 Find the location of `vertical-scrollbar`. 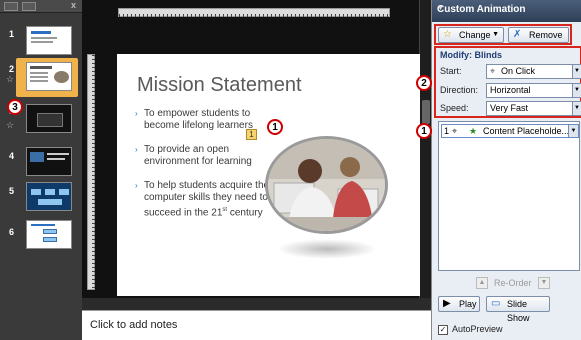

vertical-scrollbar is located at coordinates (425, 155).